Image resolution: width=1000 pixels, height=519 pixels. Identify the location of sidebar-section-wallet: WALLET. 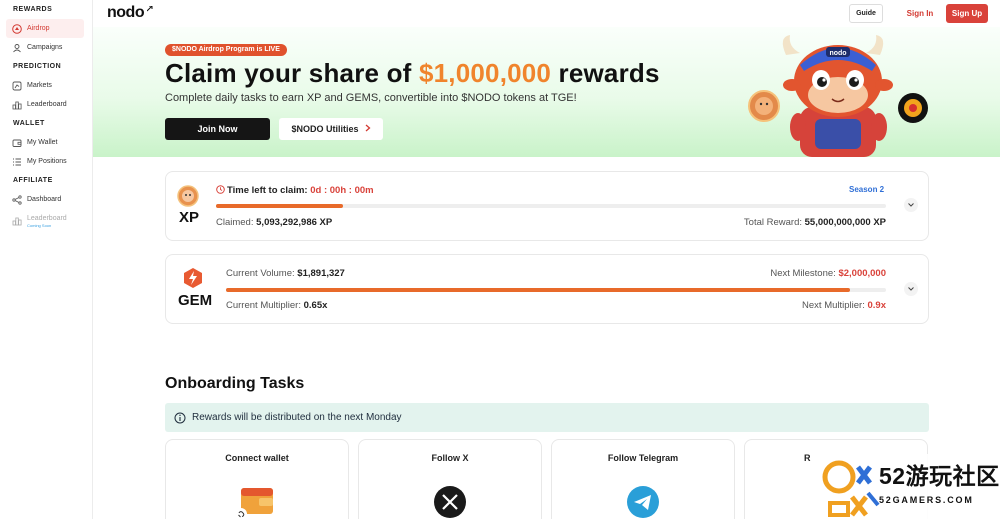
(29, 123).